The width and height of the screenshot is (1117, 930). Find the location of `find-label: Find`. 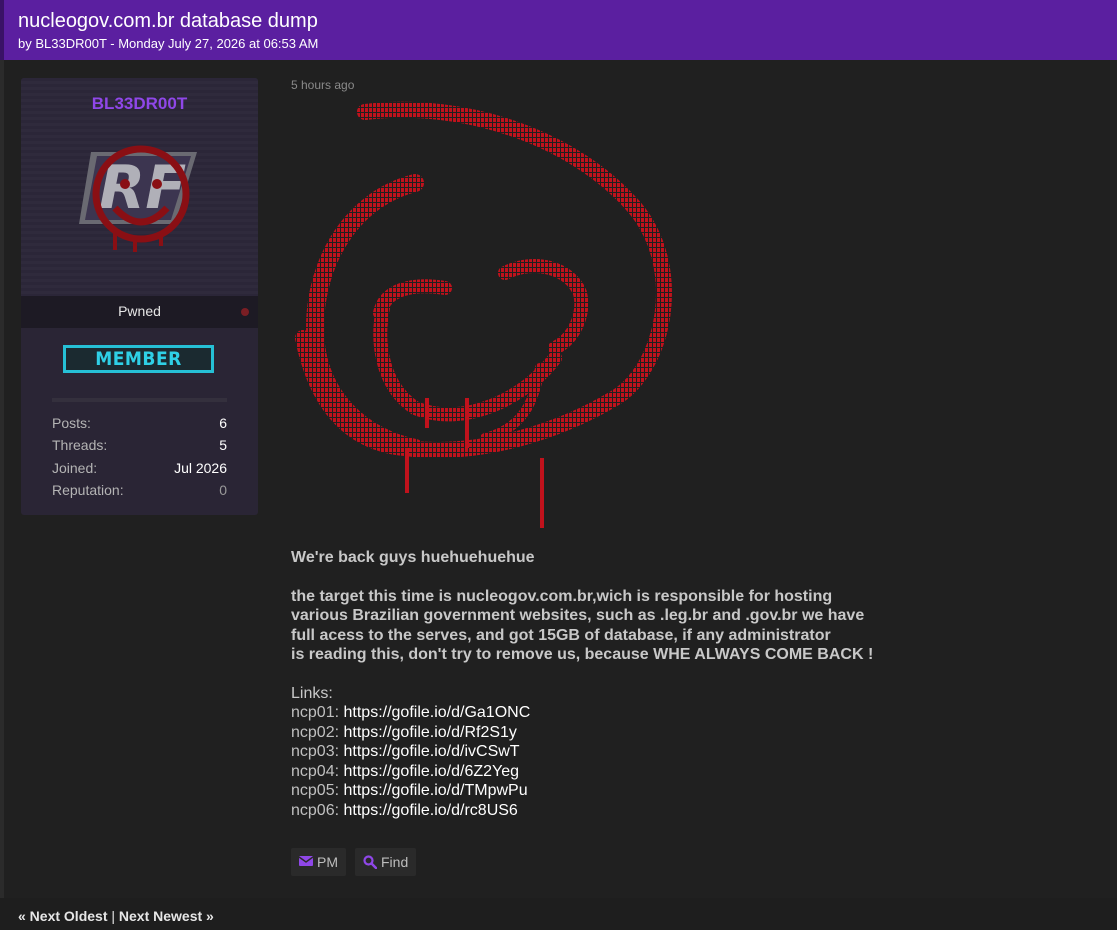

find-label: Find is located at coordinates (395, 862).